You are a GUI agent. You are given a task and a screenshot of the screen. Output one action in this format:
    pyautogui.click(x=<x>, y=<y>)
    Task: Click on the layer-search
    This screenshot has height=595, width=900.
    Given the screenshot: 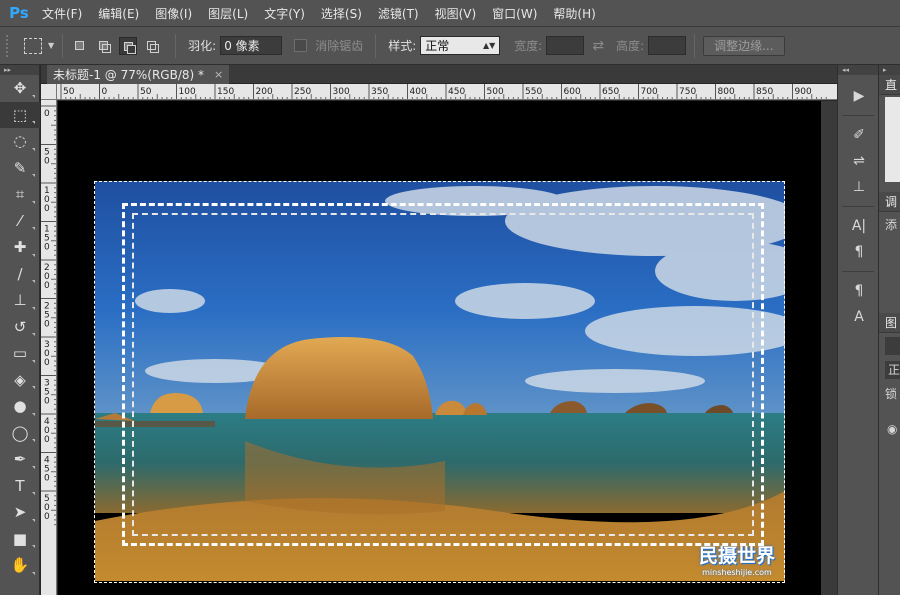 What is the action you would take?
    pyautogui.click(x=892, y=346)
    